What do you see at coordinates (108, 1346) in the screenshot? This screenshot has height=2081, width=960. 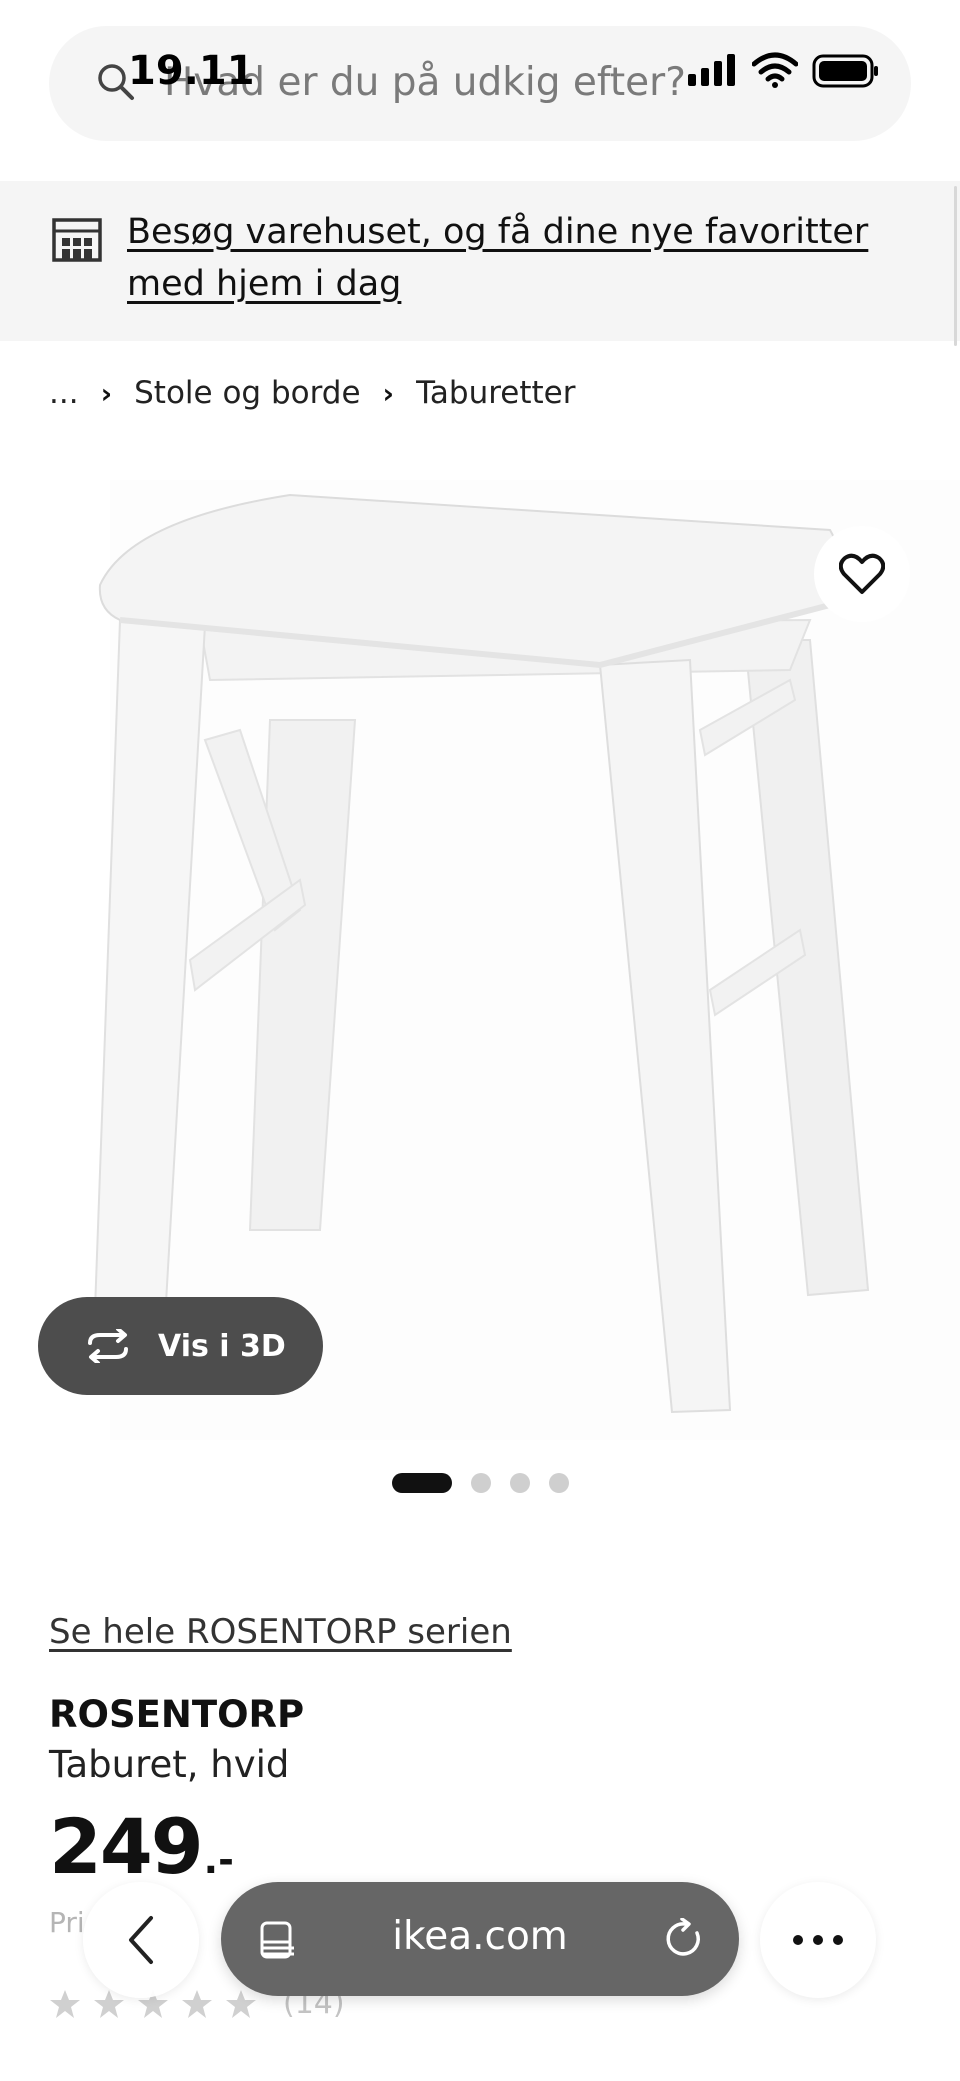 I see `rotate-3d-icon` at bounding box center [108, 1346].